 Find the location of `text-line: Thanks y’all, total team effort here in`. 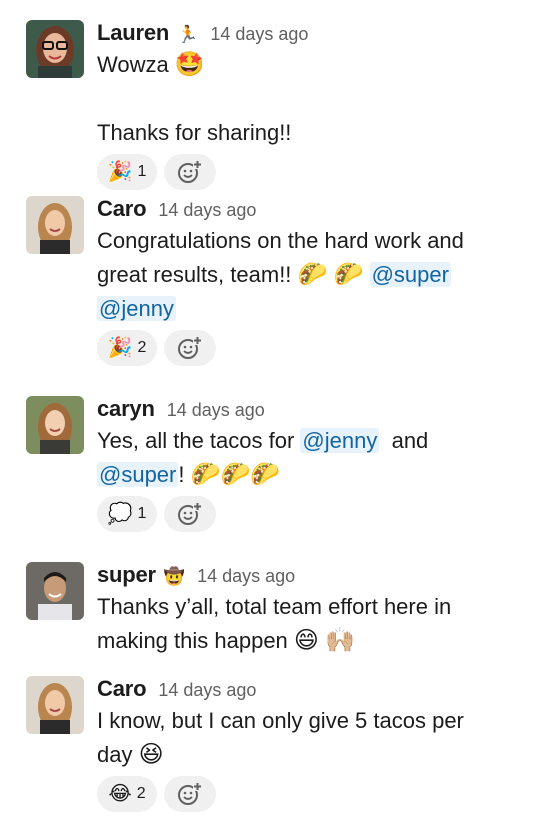

text-line: Thanks y’all, total team effort here in is located at coordinates (311, 607).